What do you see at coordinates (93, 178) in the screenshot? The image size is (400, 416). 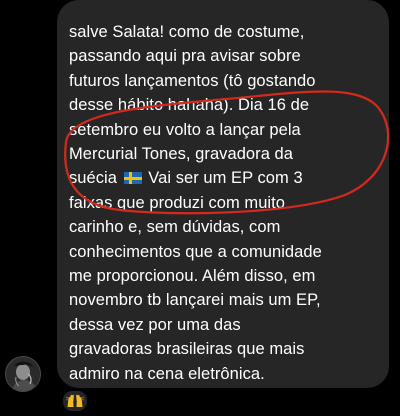 I see `message-text: suécia` at bounding box center [93, 178].